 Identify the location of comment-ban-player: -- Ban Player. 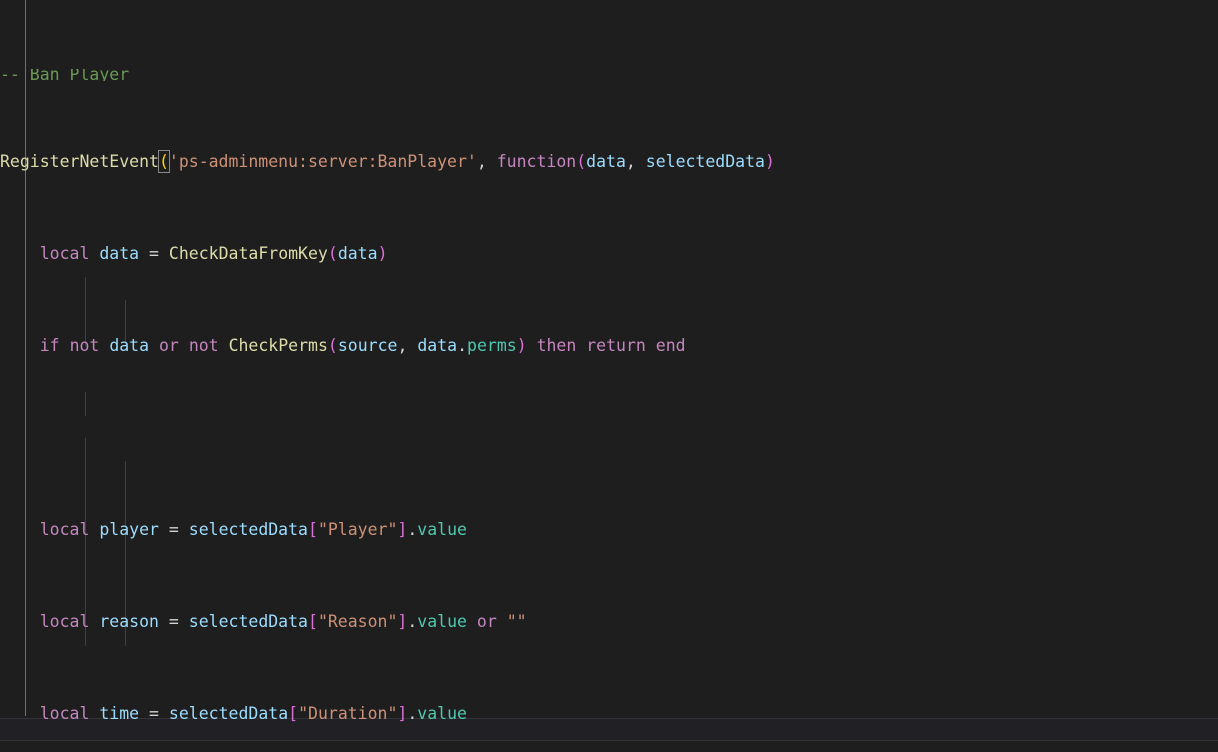
(65, 75).